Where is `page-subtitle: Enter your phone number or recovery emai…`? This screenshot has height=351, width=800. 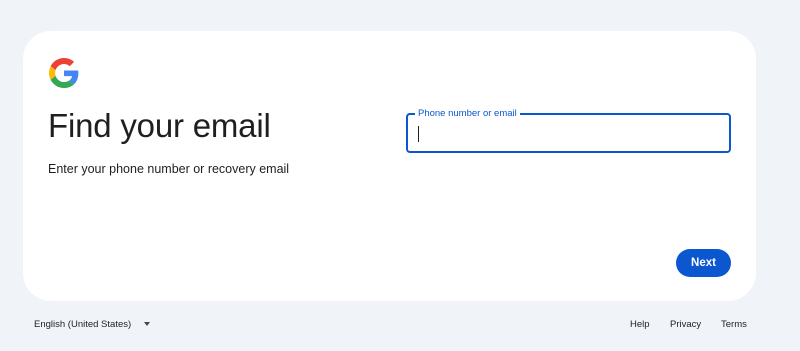 page-subtitle: Enter your phone number or recovery emai… is located at coordinates (169, 169).